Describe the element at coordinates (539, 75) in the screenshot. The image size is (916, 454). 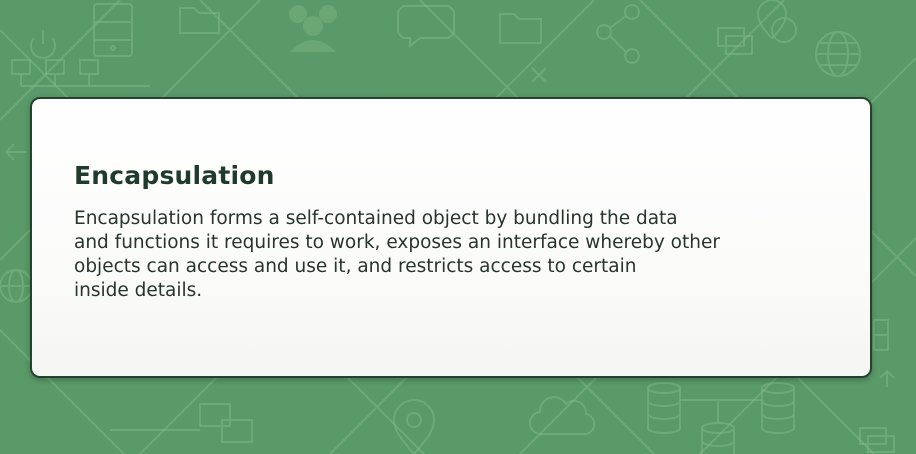
I see `close-icon` at that location.